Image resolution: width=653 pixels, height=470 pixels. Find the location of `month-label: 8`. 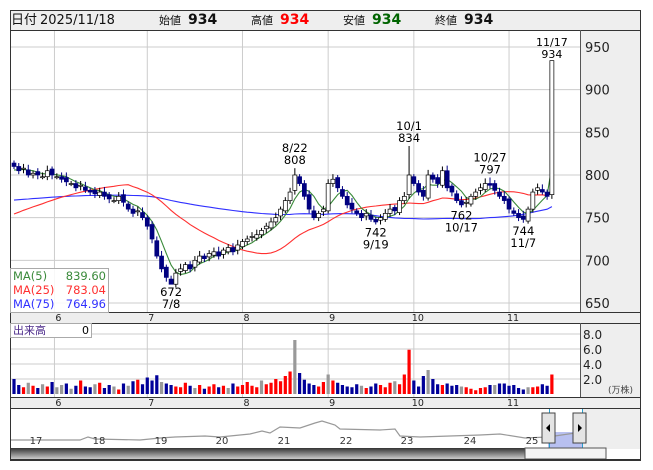

month-label: 8 is located at coordinates (246, 403).